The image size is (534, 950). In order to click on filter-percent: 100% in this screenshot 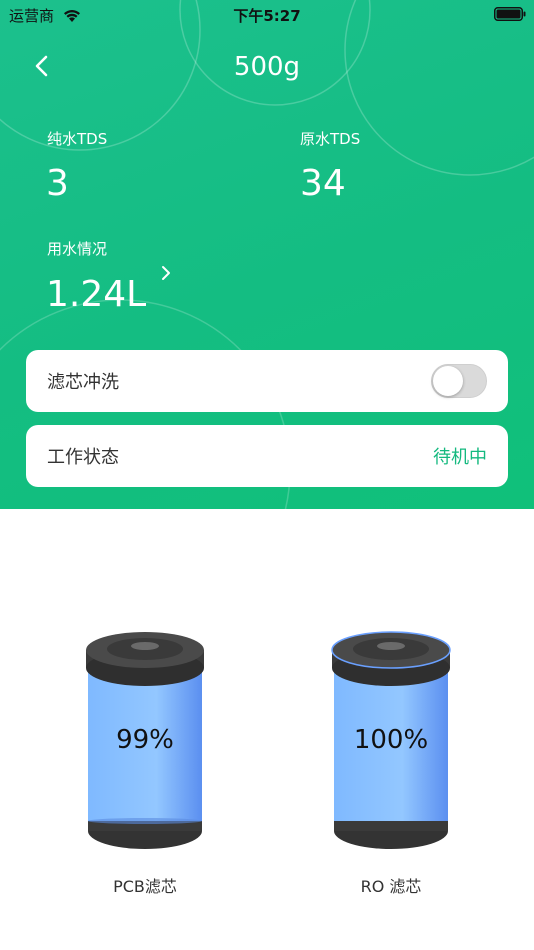, I will do `click(391, 740)`.